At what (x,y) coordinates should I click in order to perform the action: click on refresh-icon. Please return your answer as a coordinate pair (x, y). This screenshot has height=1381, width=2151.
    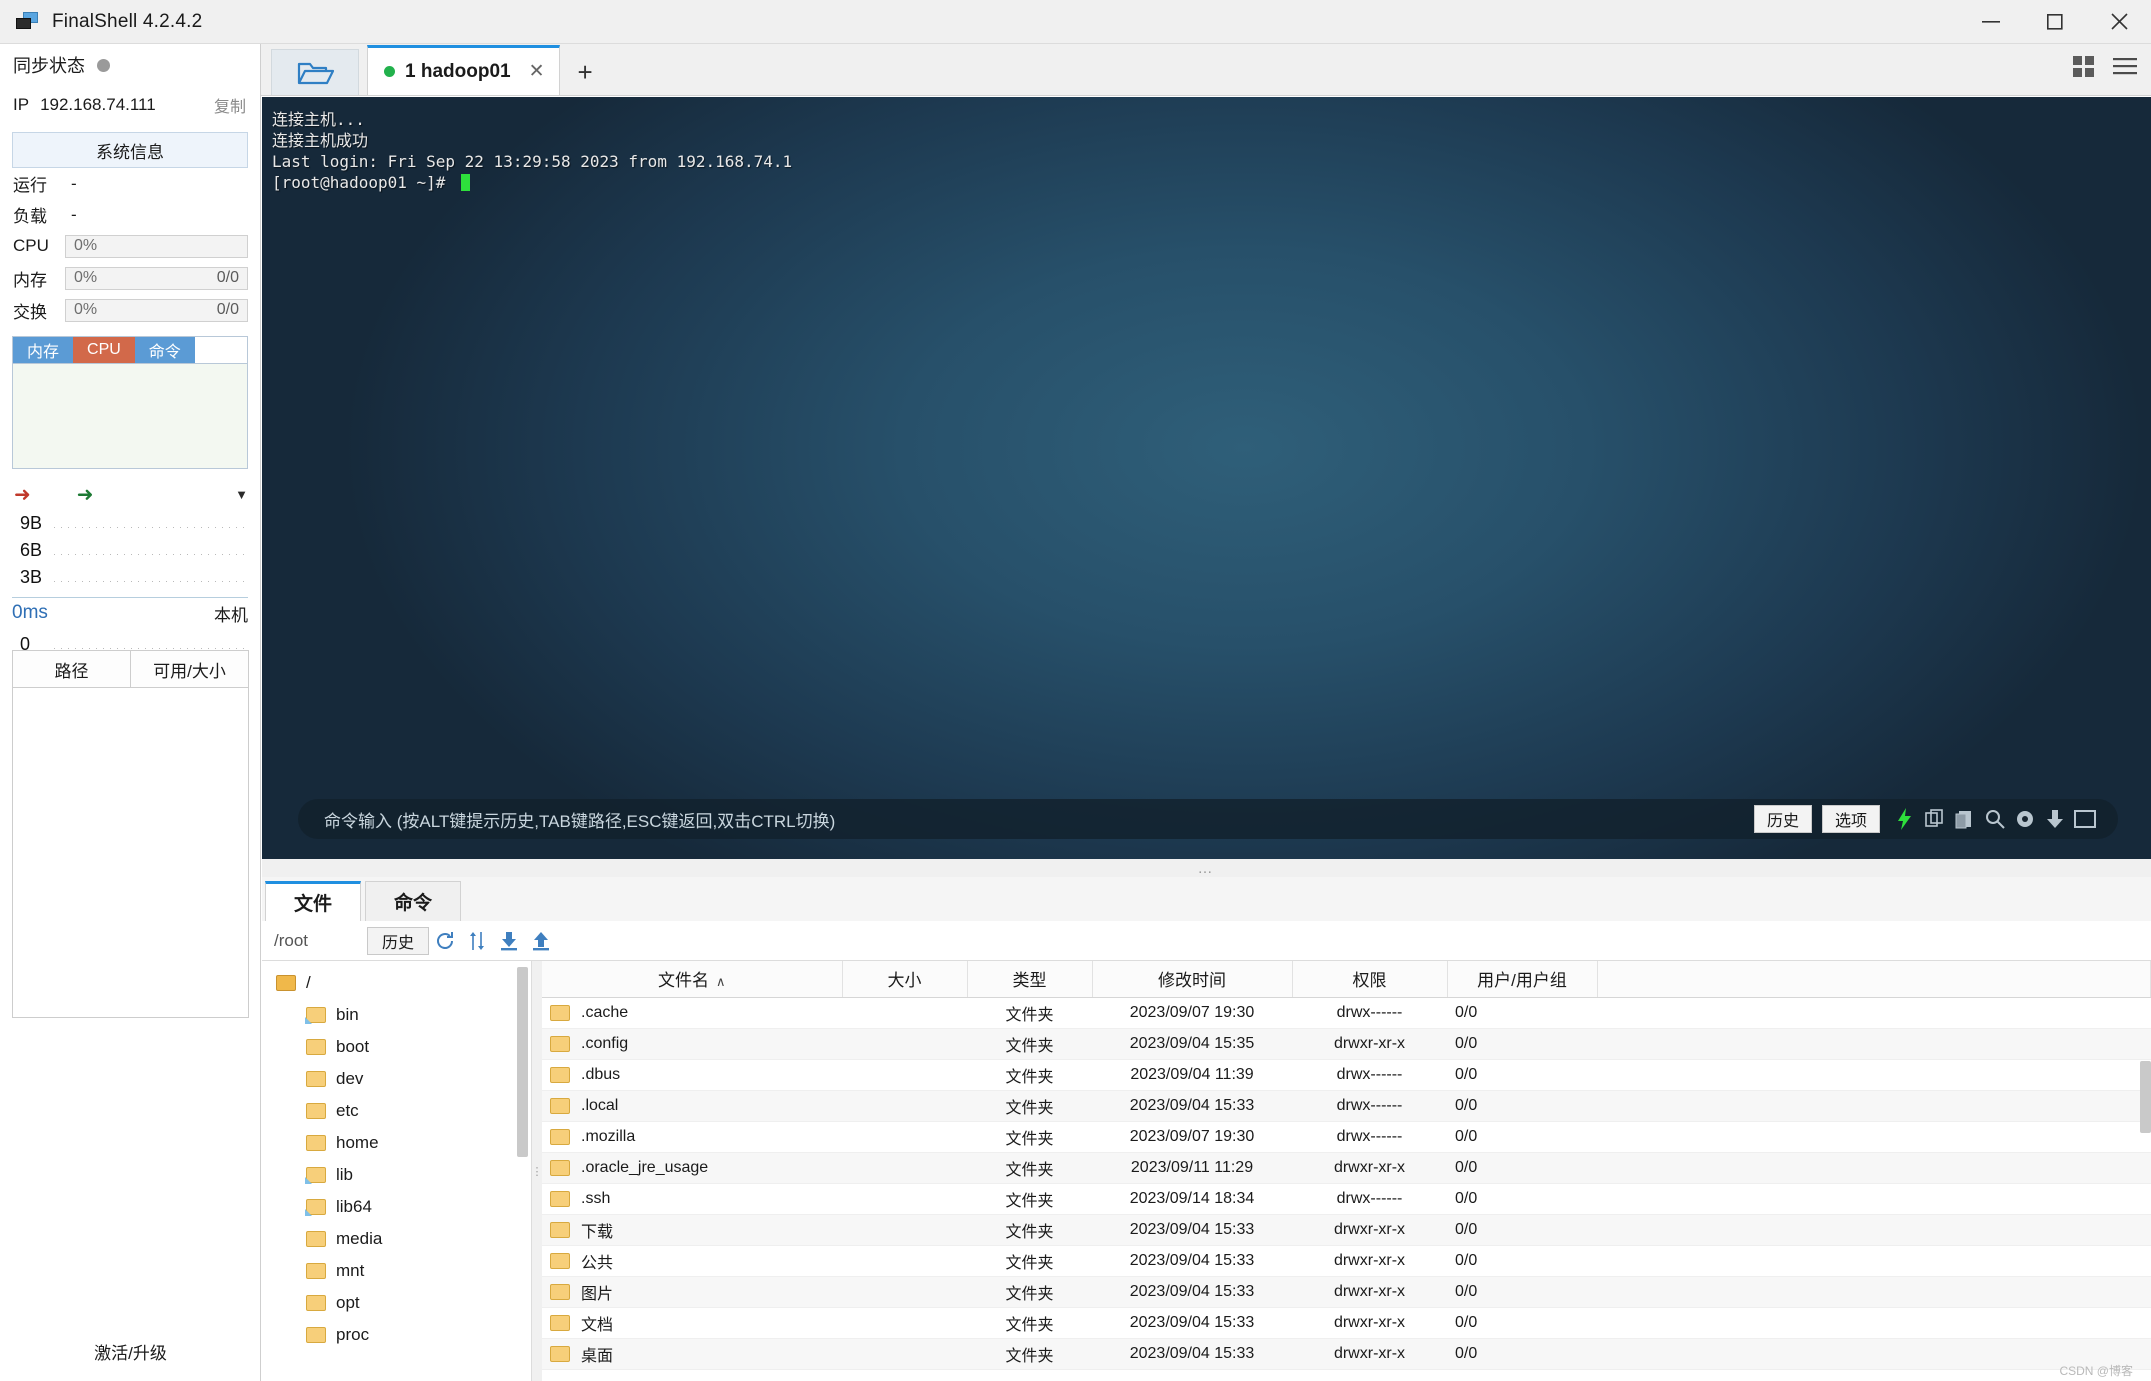
    Looking at the image, I should click on (445, 941).